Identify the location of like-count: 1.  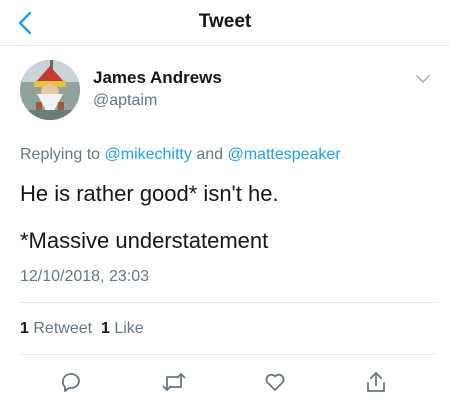
(105, 328).